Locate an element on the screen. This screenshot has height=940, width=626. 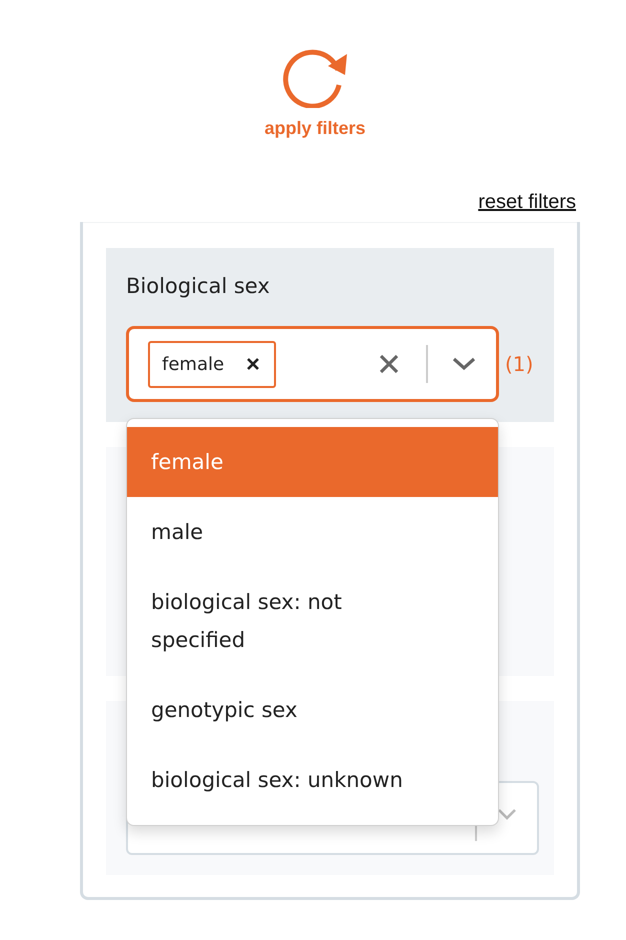
selection-count: (1) is located at coordinates (519, 364).